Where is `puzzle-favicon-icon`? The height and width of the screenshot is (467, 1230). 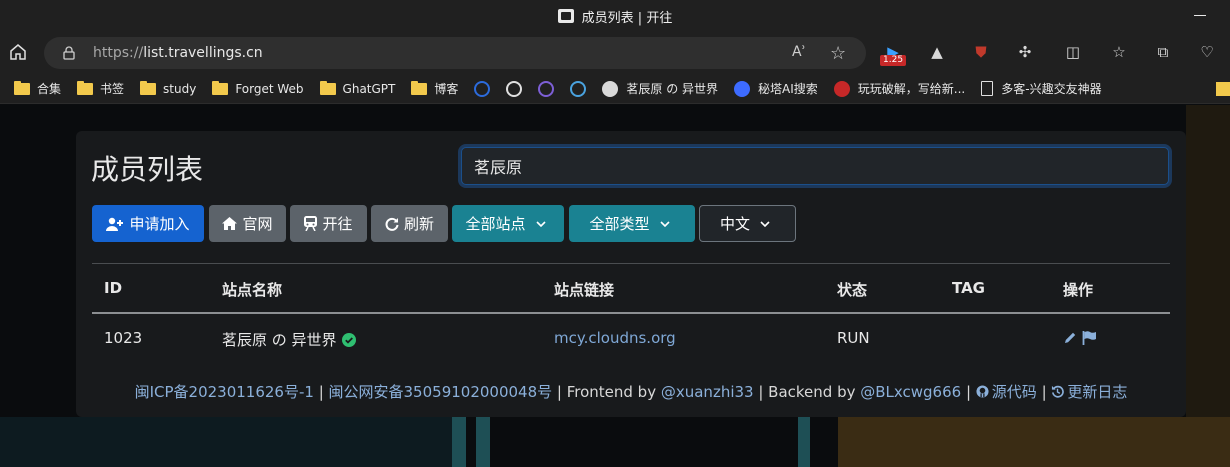 puzzle-favicon-icon is located at coordinates (546, 88).